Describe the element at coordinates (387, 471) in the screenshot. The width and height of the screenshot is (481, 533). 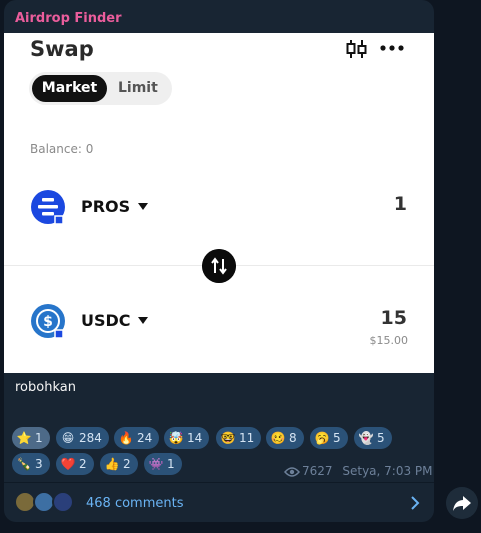
I see `post-signature: Setya, 7:03 PM` at that location.